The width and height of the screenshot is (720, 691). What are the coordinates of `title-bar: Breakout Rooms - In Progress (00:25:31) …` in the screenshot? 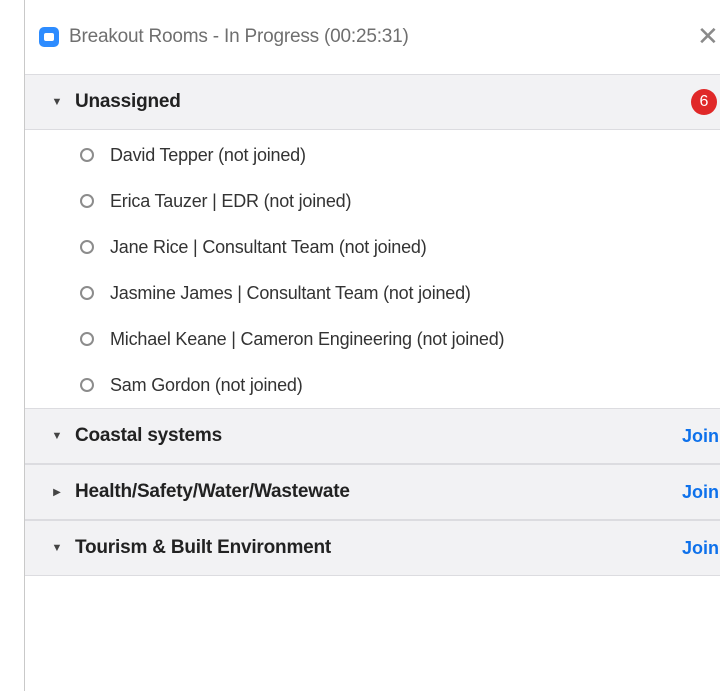 It's located at (372, 37).